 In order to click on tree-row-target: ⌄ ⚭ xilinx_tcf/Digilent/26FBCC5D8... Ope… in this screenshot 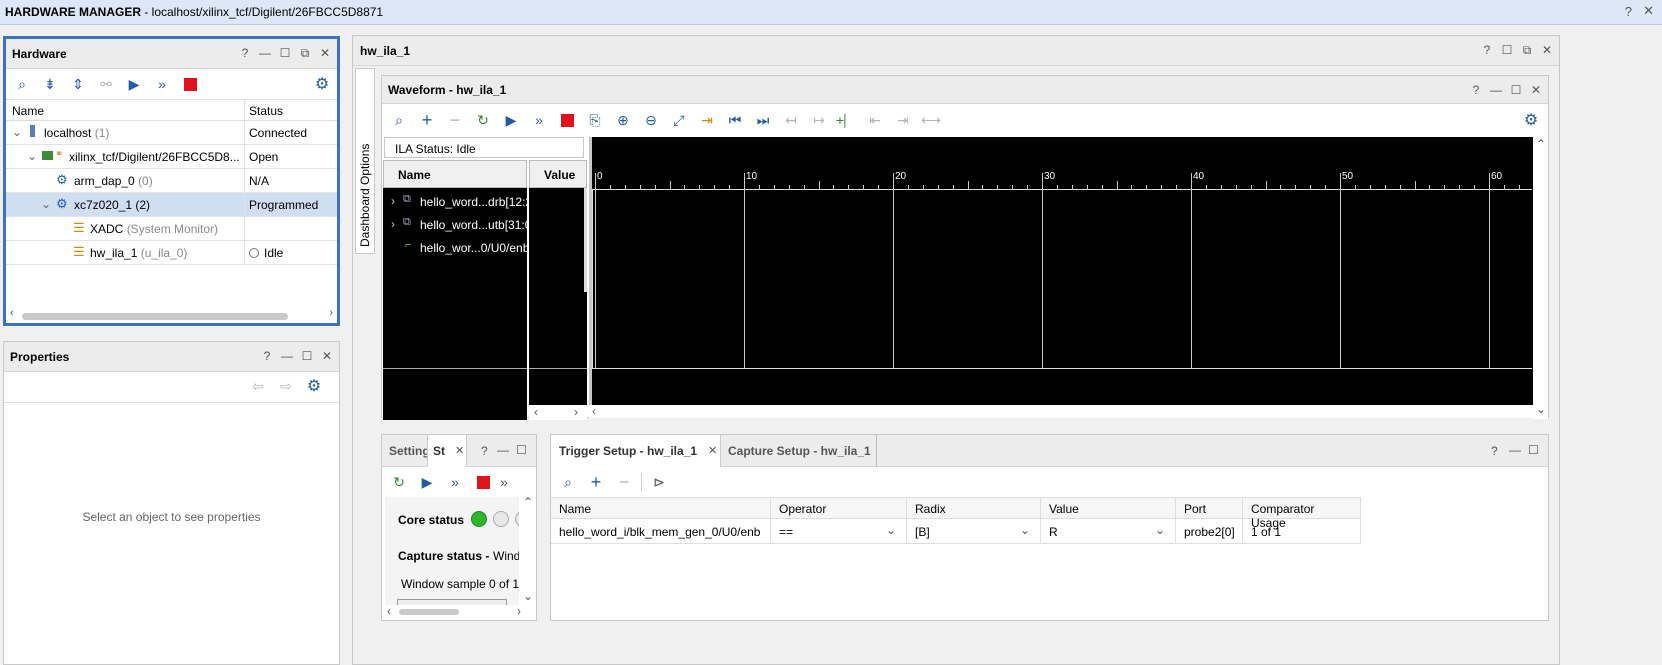, I will do `click(171, 157)`.